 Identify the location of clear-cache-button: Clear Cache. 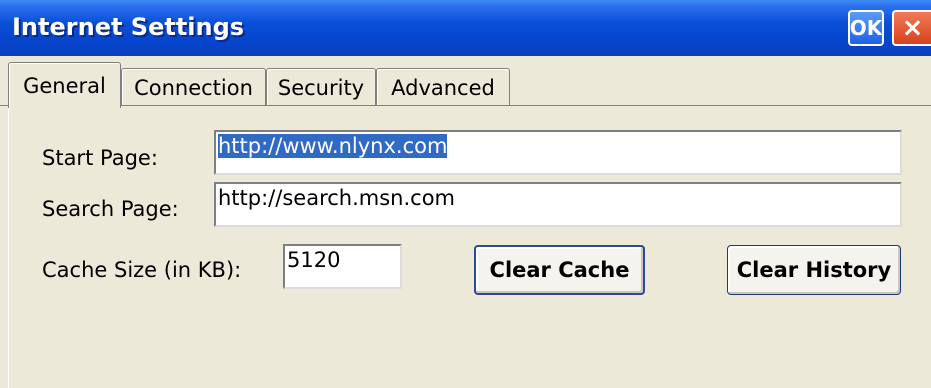
(559, 270).